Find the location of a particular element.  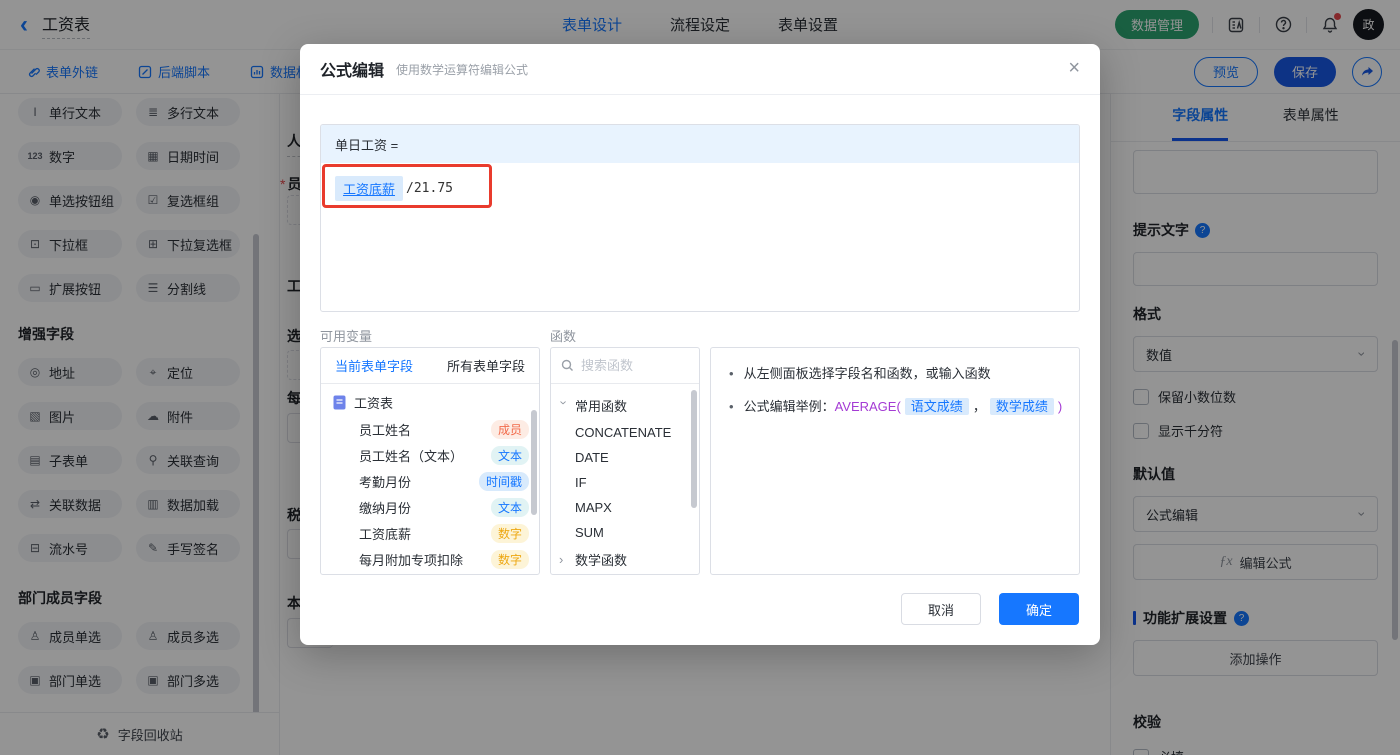

document-icon is located at coordinates (339, 402).